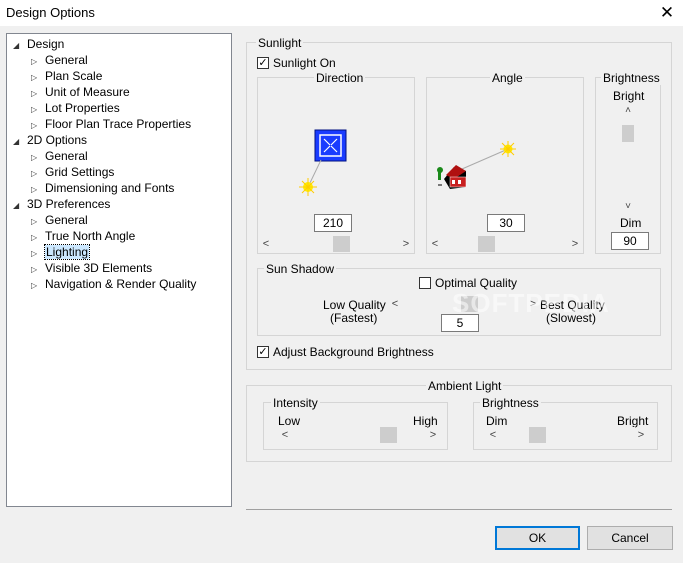  I want to click on tree-item-label: Design, so click(46, 44).